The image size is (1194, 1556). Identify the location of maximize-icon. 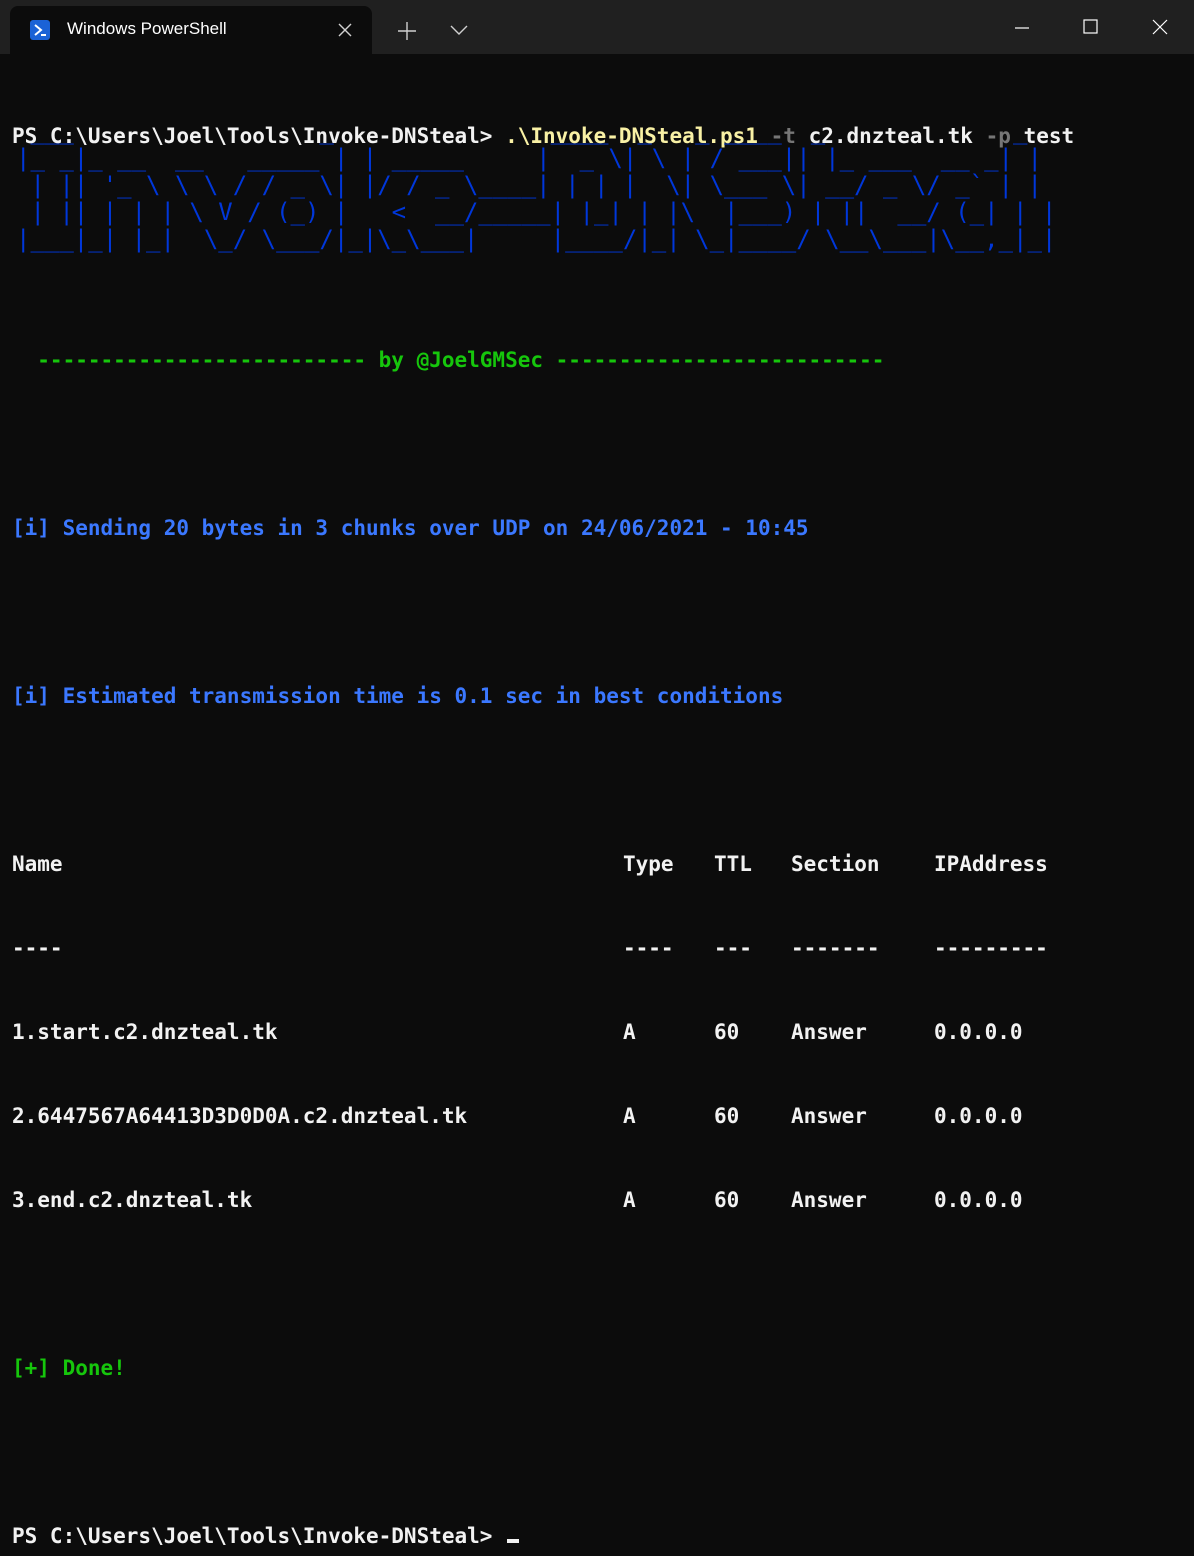
(1090, 26).